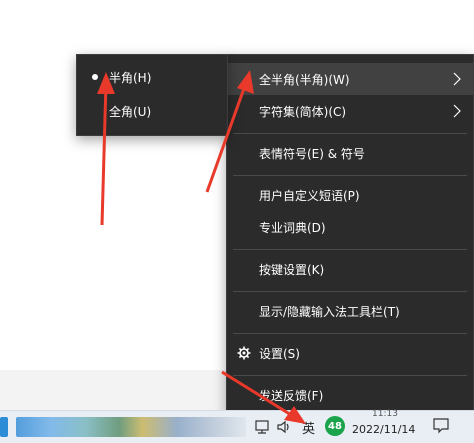 The height and width of the screenshot is (443, 474). Describe the element at coordinates (335, 426) in the screenshot. I see `notification-badge: 48` at that location.